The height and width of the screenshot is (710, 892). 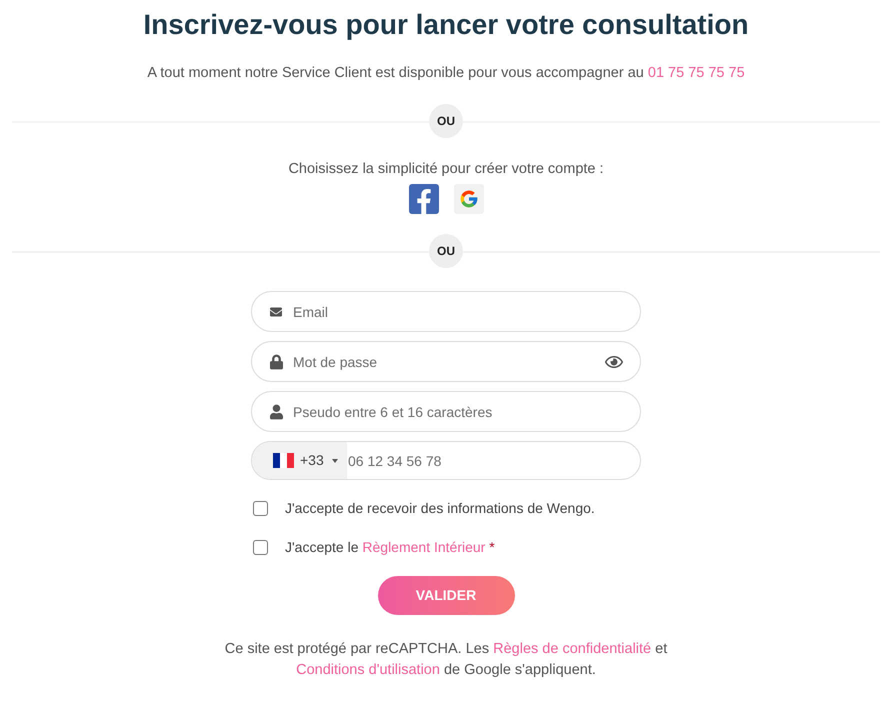 What do you see at coordinates (423, 199) in the screenshot?
I see `facebook-button` at bounding box center [423, 199].